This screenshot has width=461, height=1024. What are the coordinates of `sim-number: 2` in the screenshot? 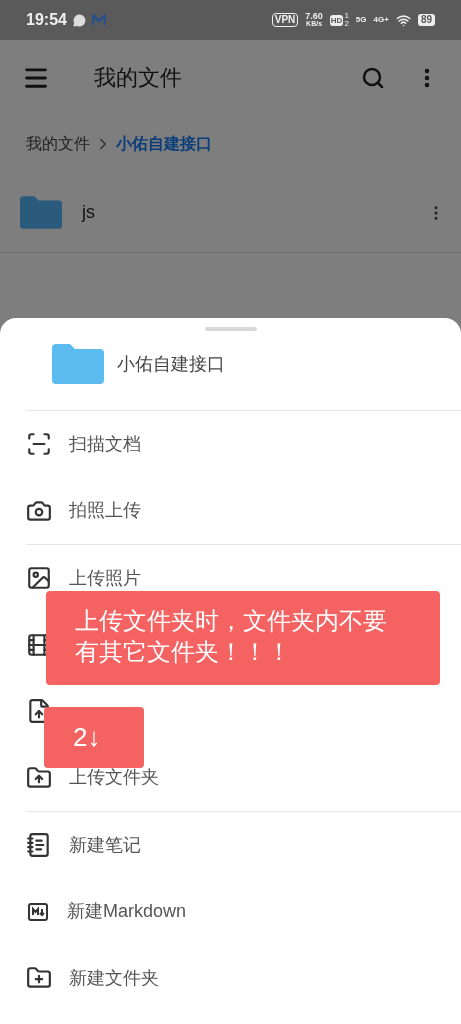 It's located at (346, 24).